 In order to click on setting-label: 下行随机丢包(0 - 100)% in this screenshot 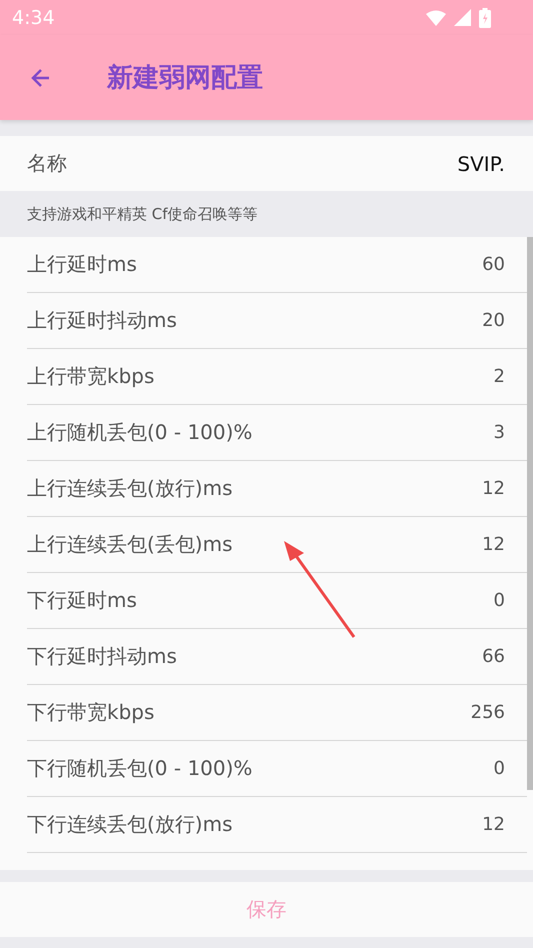, I will do `click(139, 768)`.